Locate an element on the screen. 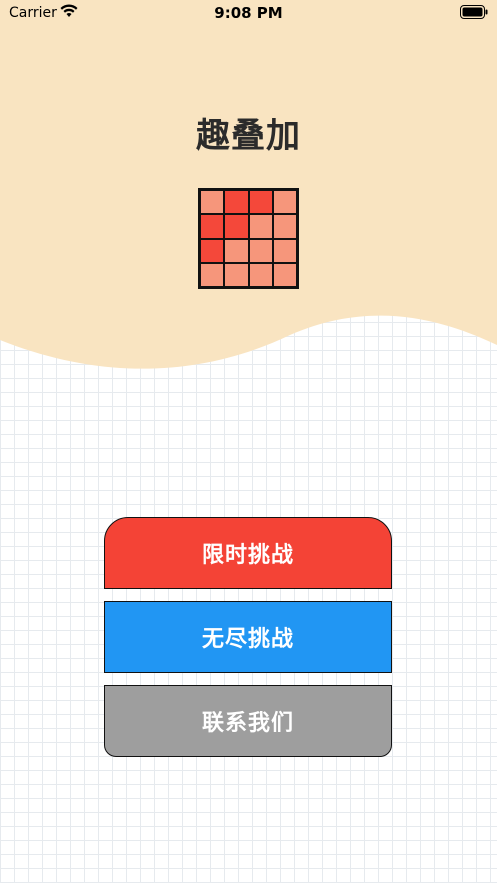 This screenshot has height=883, width=497. contact-us-button: 联系我们 is located at coordinates (248, 721).